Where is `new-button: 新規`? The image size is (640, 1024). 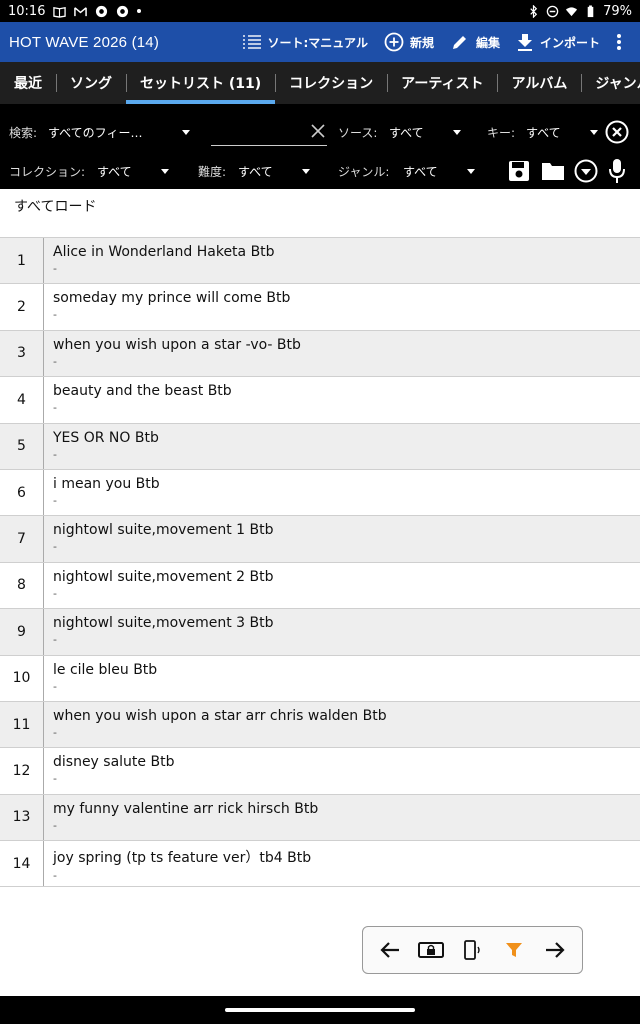
new-button: 新規 is located at coordinates (409, 42).